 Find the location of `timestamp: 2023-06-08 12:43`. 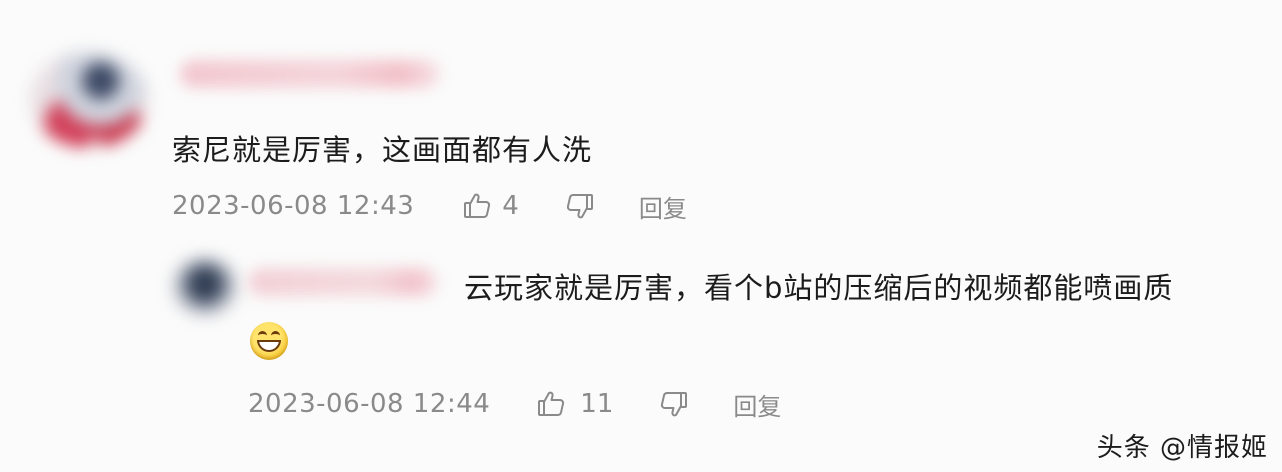

timestamp: 2023-06-08 12:43 is located at coordinates (293, 206).